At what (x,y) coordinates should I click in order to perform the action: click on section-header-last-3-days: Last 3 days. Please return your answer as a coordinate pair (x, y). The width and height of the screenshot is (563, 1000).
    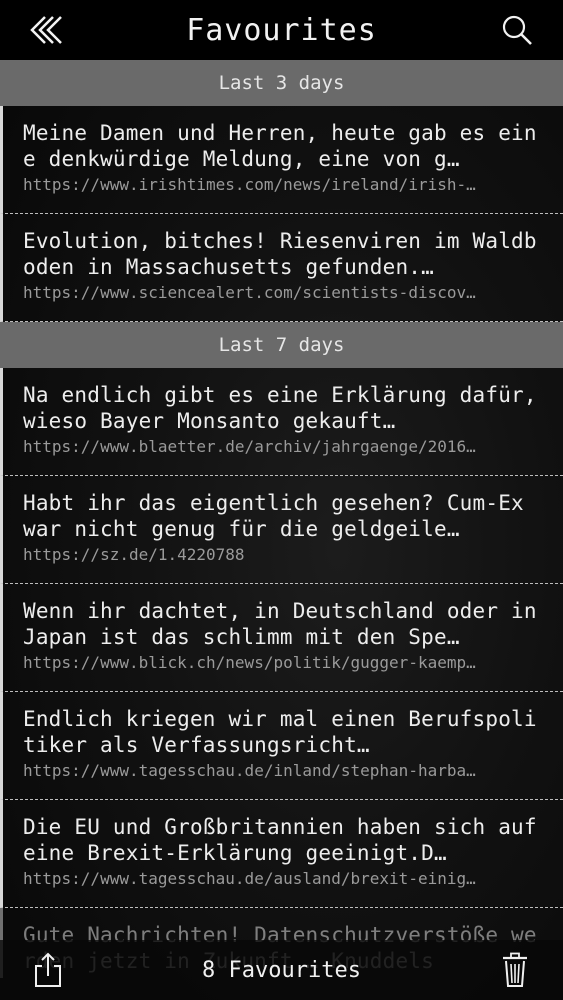
    Looking at the image, I should click on (281, 83).